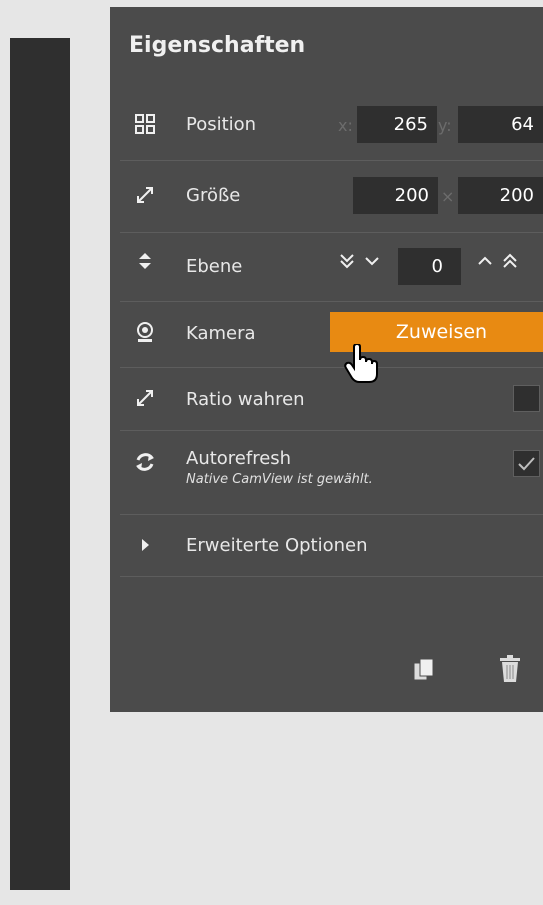 The width and height of the screenshot is (543, 905). I want to click on layer-down-button, so click(372, 263).